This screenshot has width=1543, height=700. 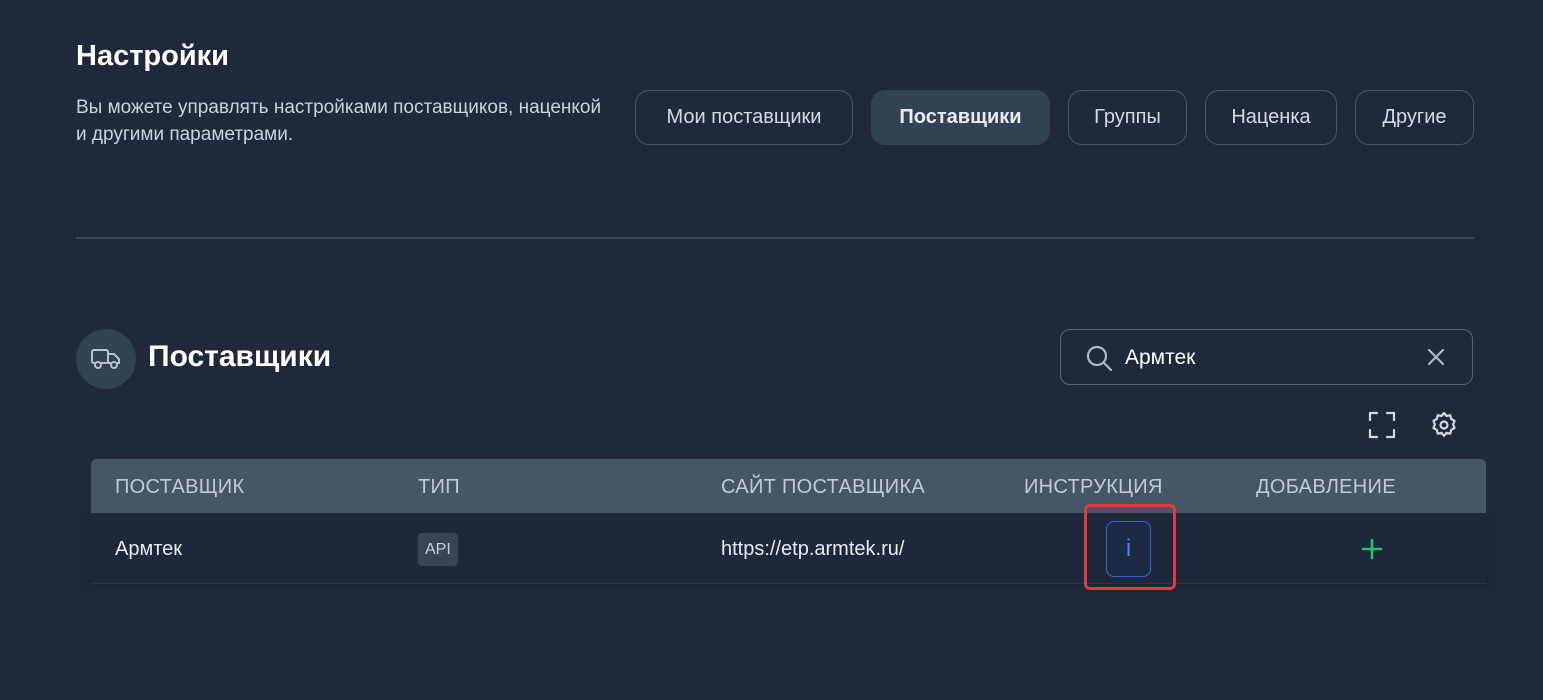 I want to click on section-title: Поставщики, so click(x=240, y=356).